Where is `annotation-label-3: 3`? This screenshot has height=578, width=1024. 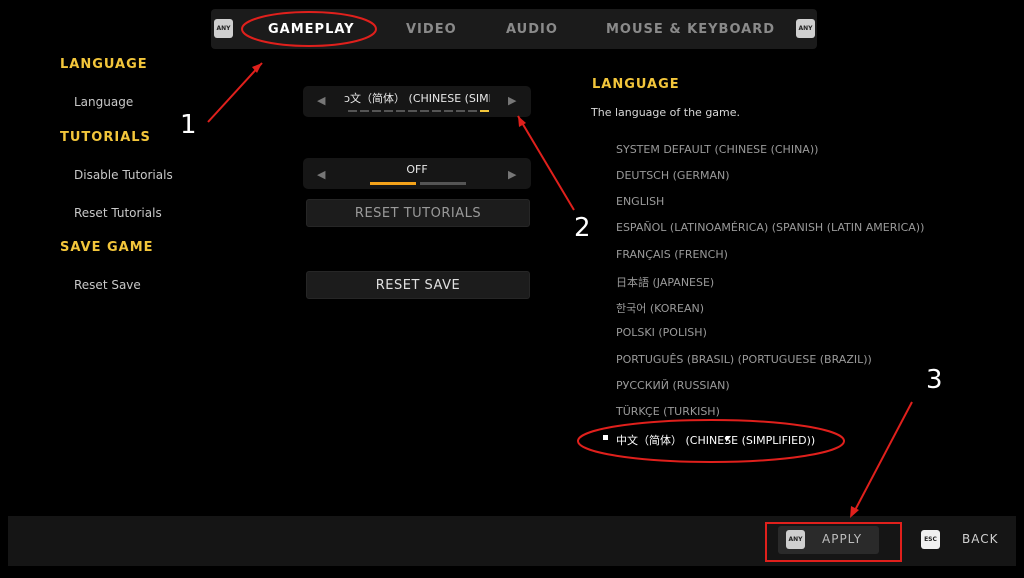
annotation-label-3: 3 is located at coordinates (934, 380).